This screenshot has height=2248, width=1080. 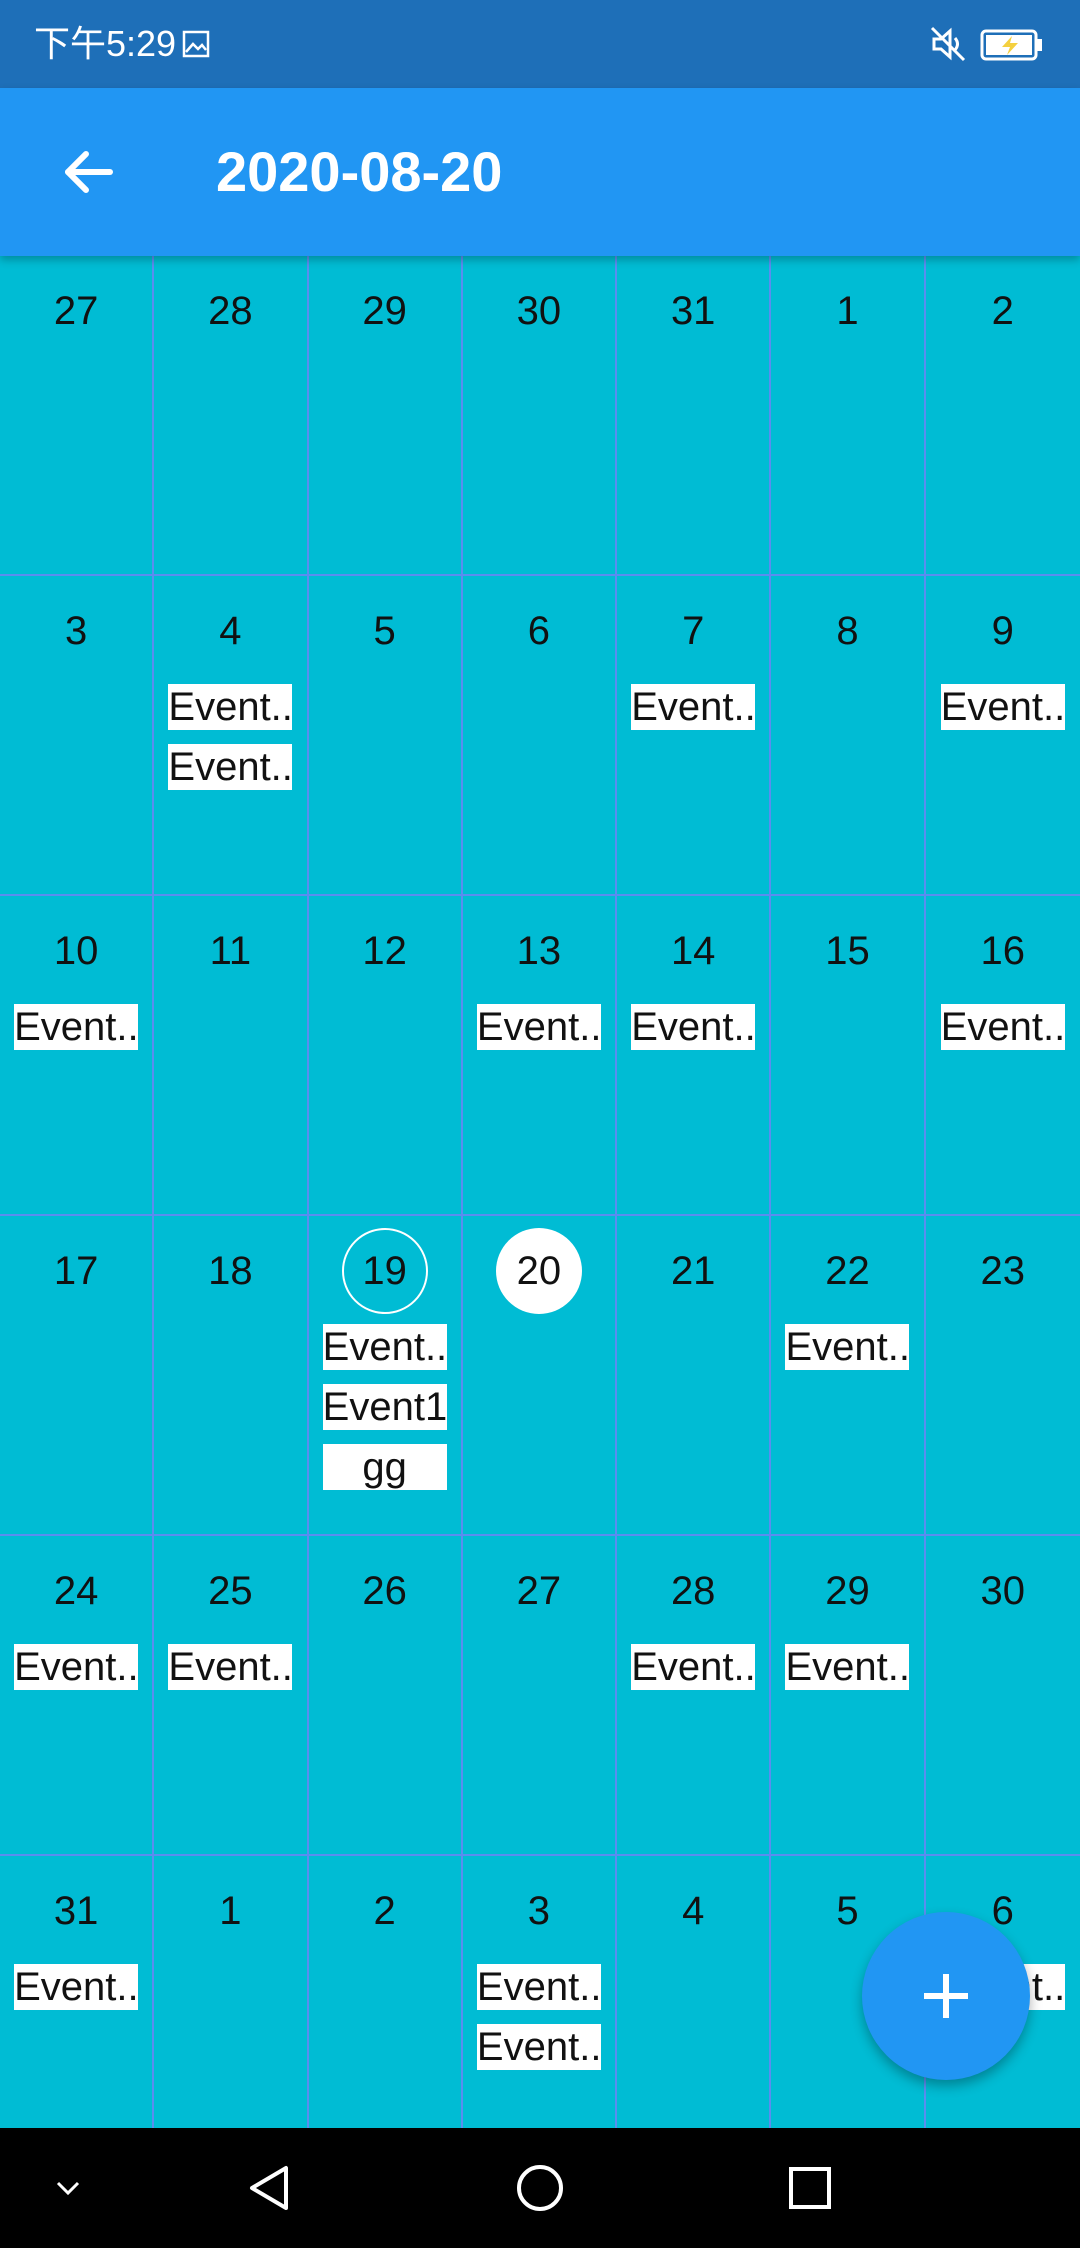 What do you see at coordinates (231, 416) in the screenshot?
I see `day-cell: 28` at bounding box center [231, 416].